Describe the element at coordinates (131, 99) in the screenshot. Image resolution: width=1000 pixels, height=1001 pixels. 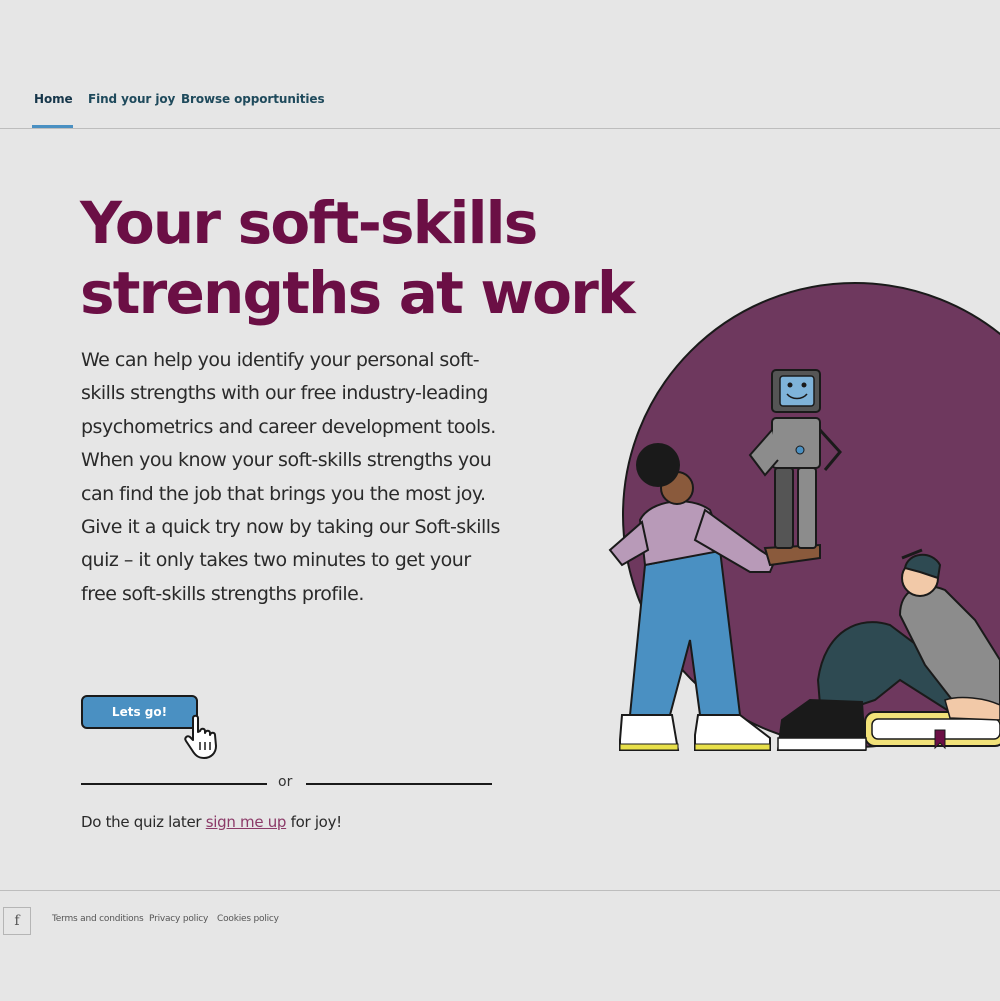
I see `nav-find-your-joy: Find your joy` at that location.